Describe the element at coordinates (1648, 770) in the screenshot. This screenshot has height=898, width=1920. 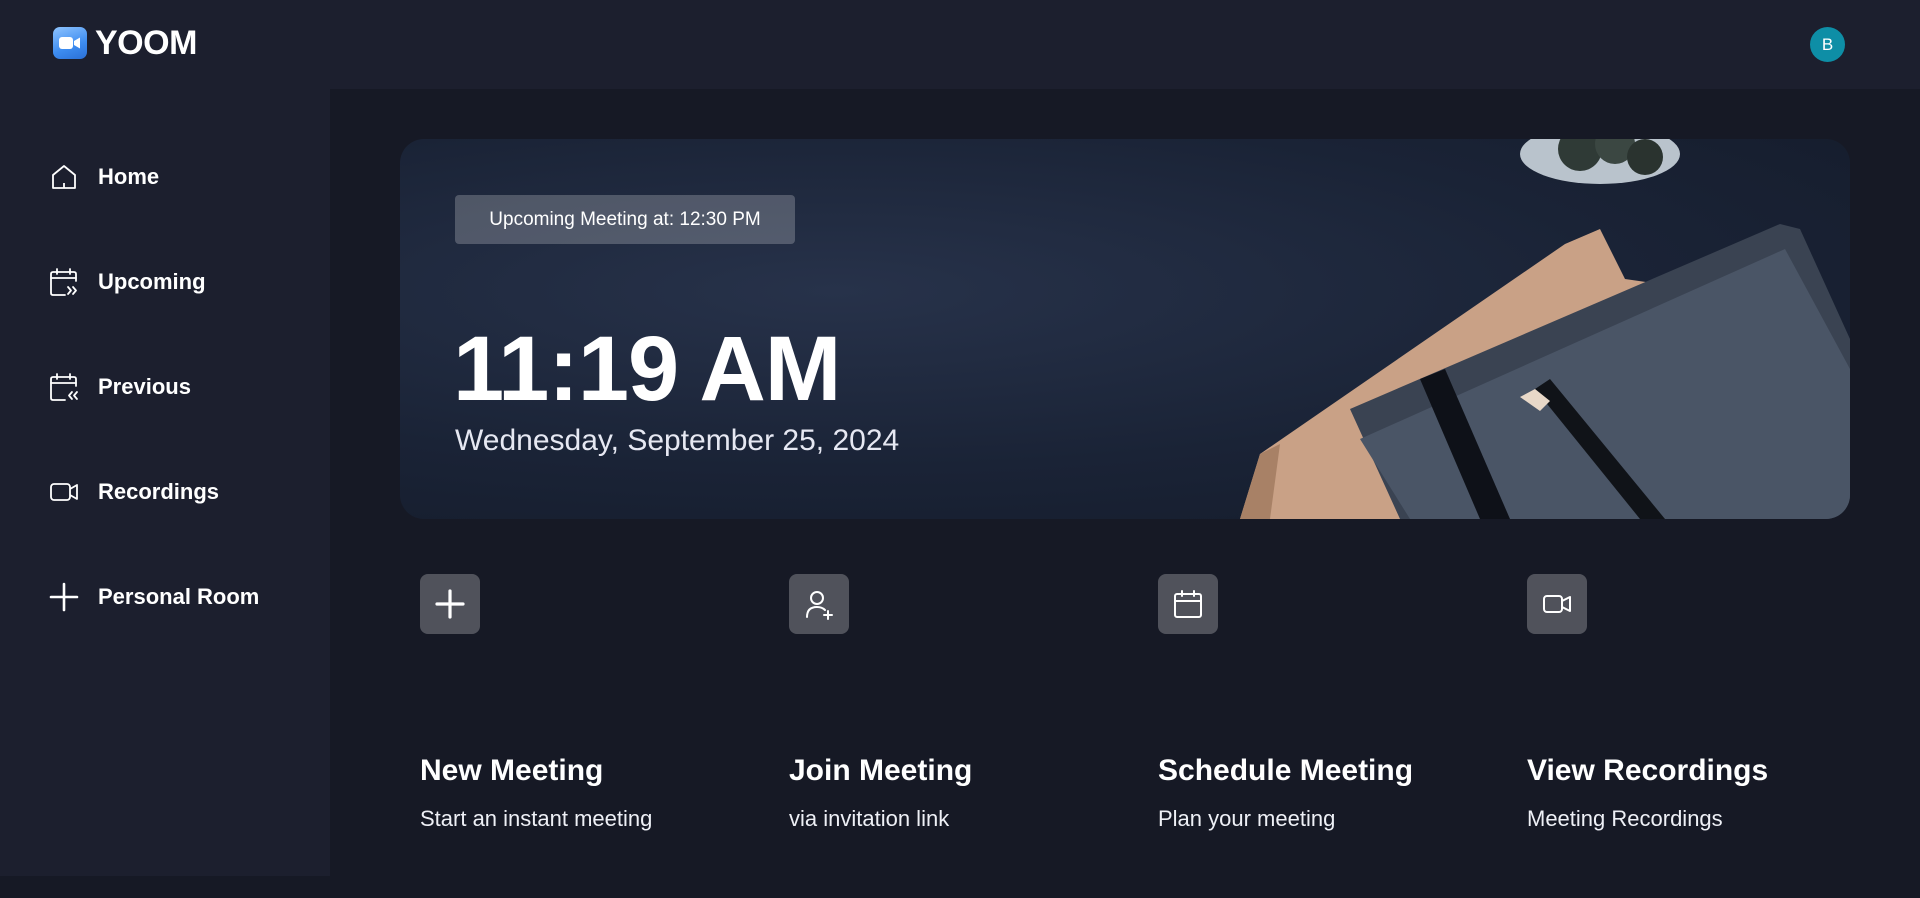
I see `card-title: View Recordings` at that location.